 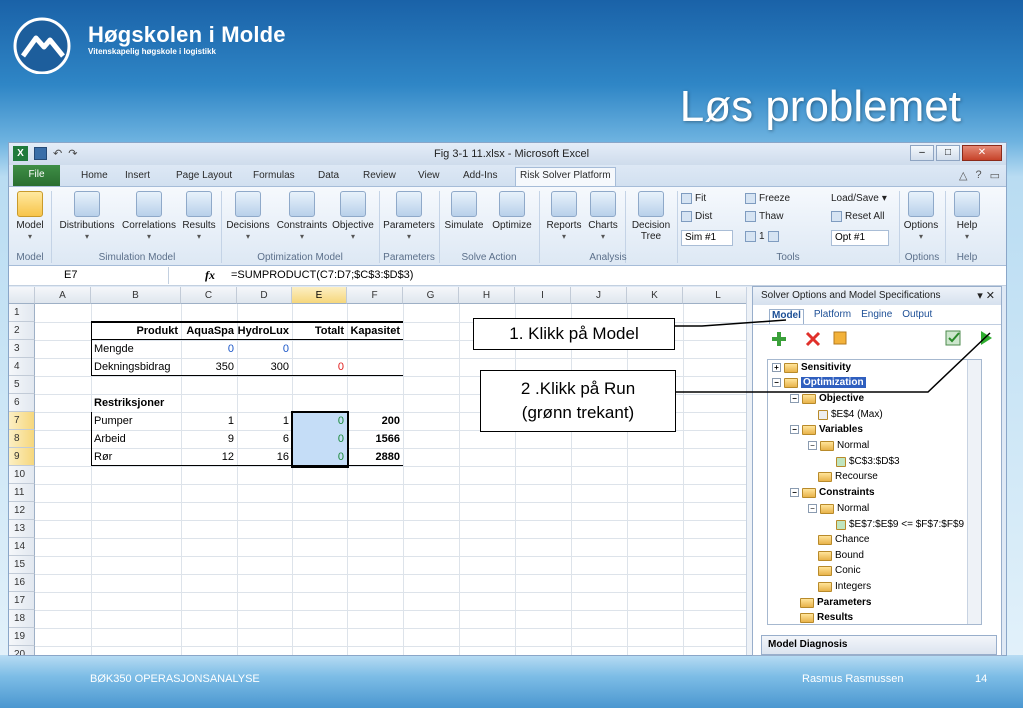 What do you see at coordinates (175, 679) in the screenshot?
I see `footer-course: BØK350 OPERASJONSANALYSE` at bounding box center [175, 679].